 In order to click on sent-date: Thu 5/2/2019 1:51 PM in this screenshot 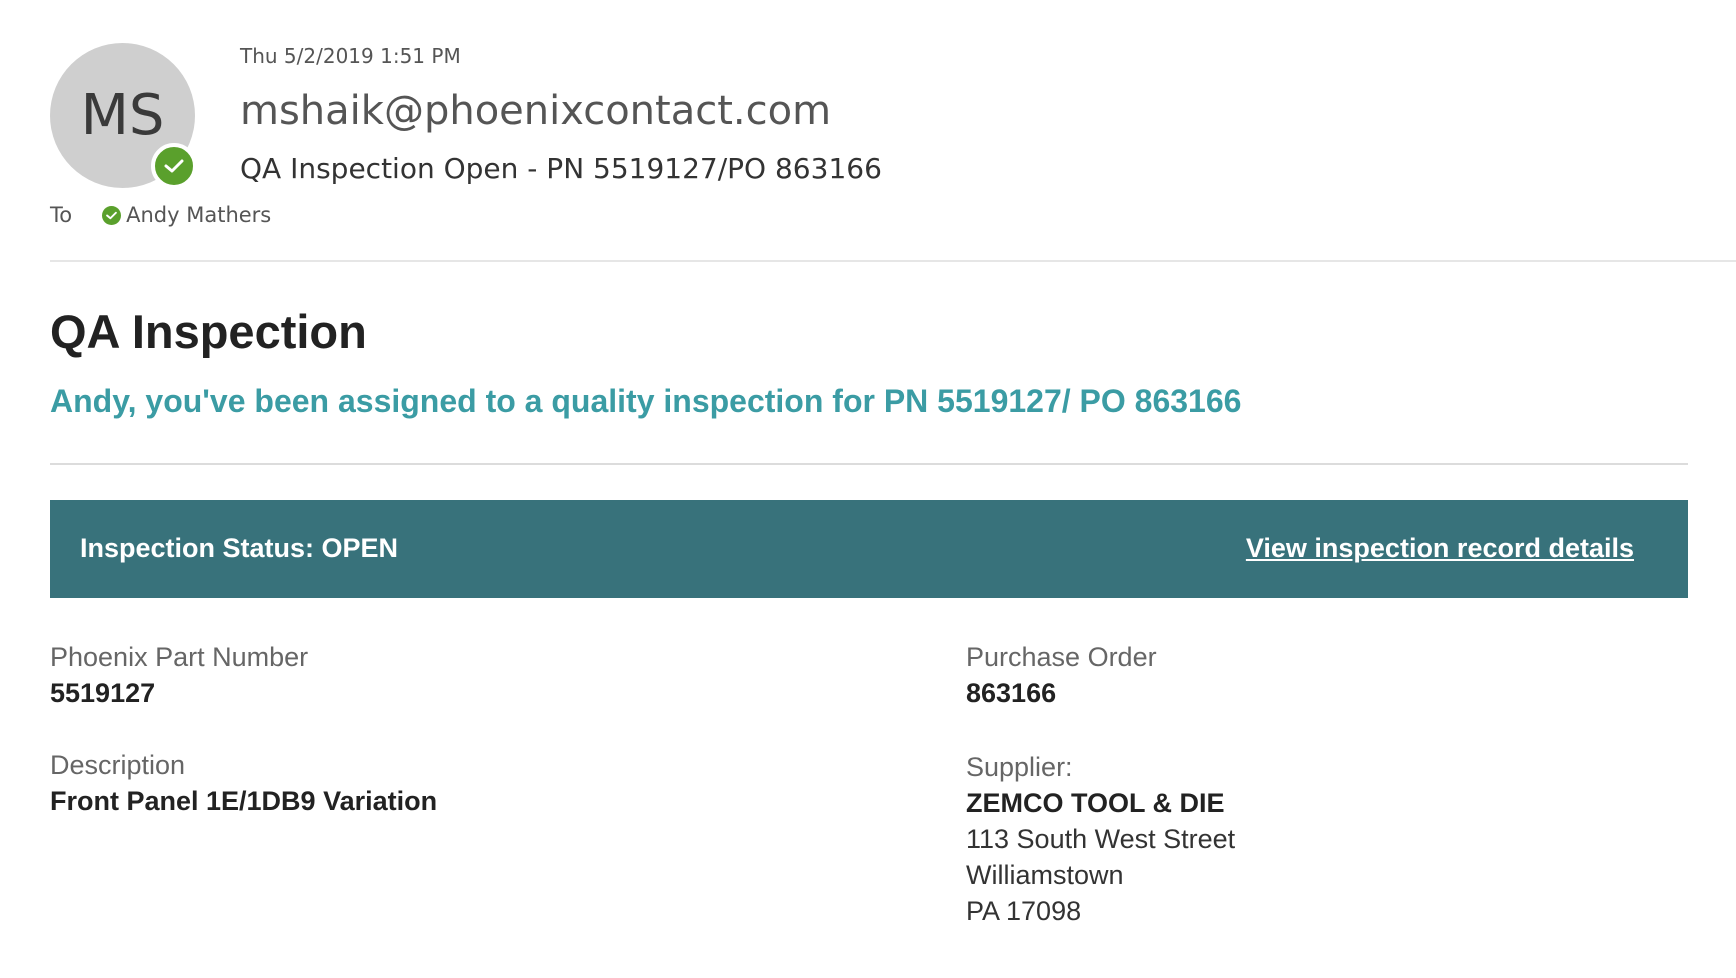, I will do `click(350, 56)`.